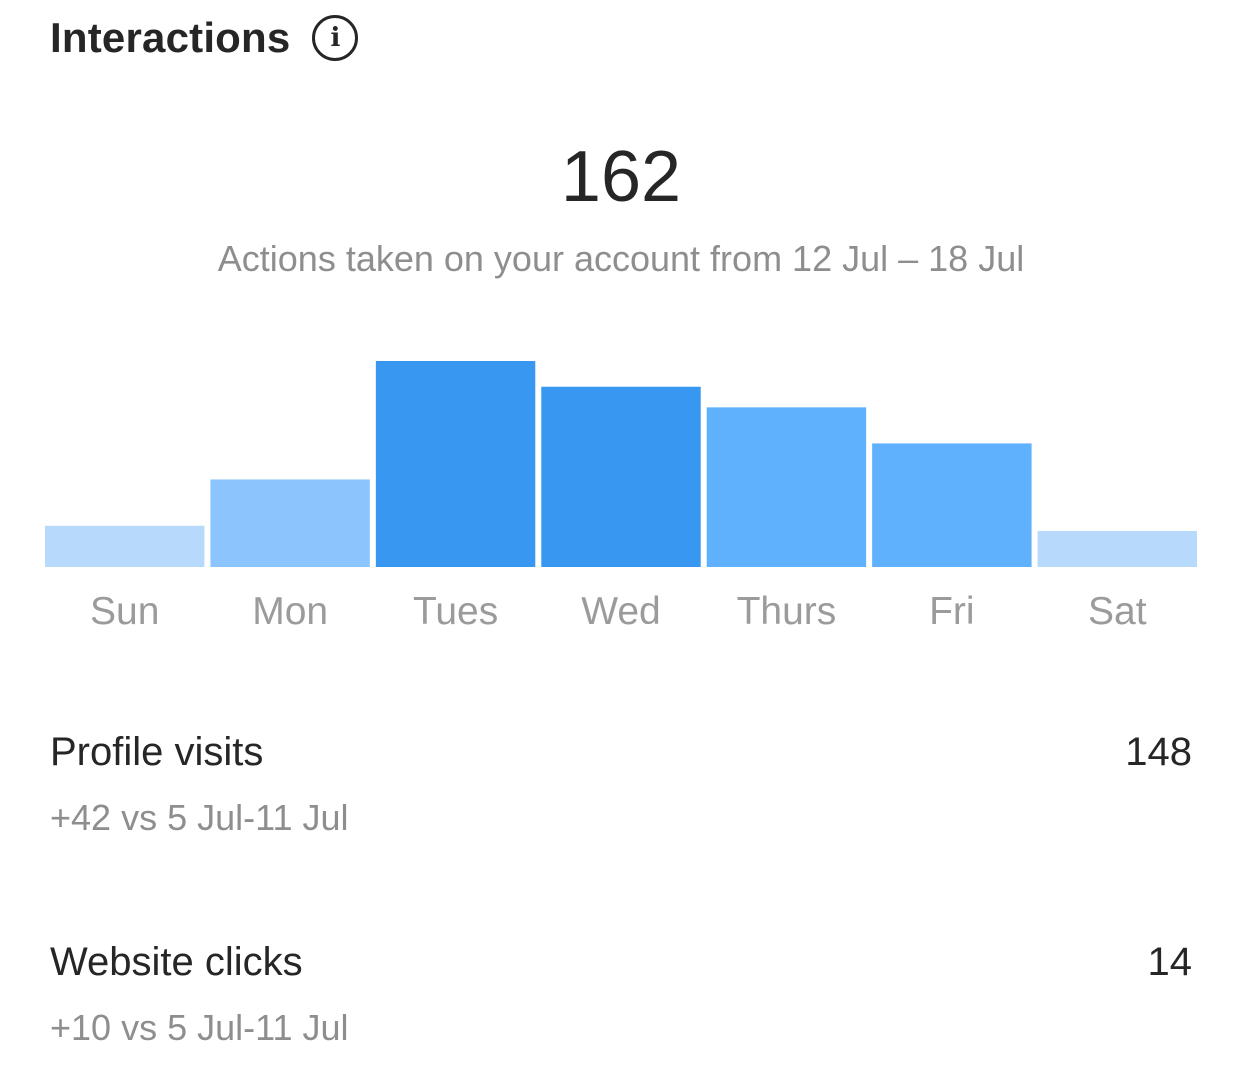  Describe the element at coordinates (621, 784) in the screenshot. I see `metric-profile-visits: Profile visits 148 +42 vs 5 Jul-11 Jul` at that location.